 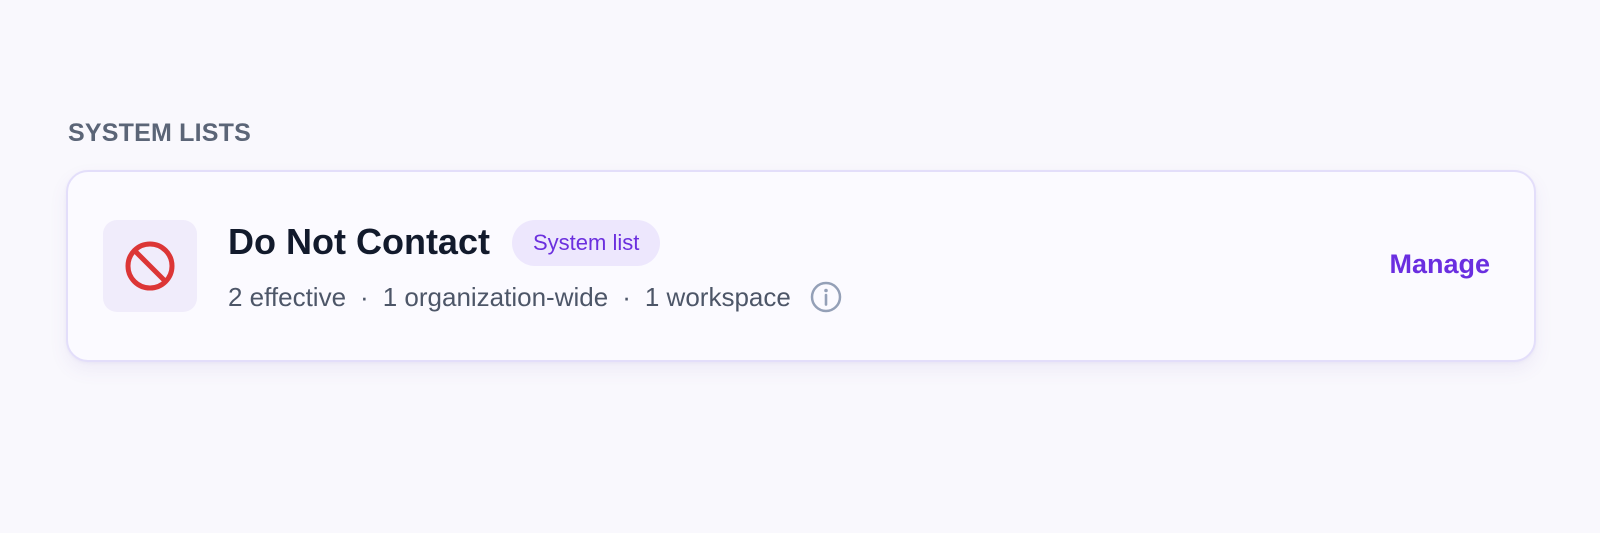 I want to click on list-name: Do Not Contact, so click(x=359, y=241).